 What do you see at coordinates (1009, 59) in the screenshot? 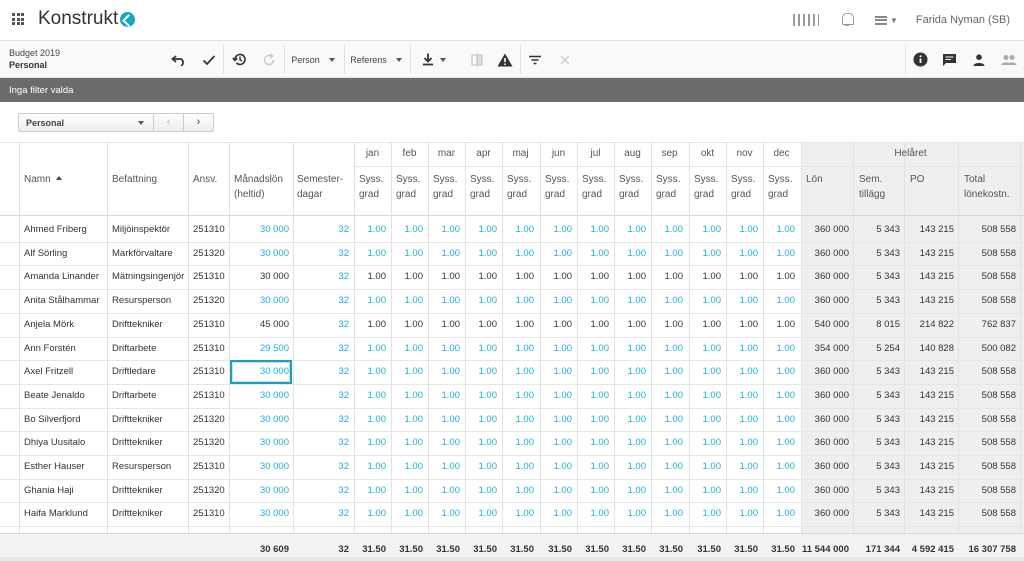
I see `group-button` at bounding box center [1009, 59].